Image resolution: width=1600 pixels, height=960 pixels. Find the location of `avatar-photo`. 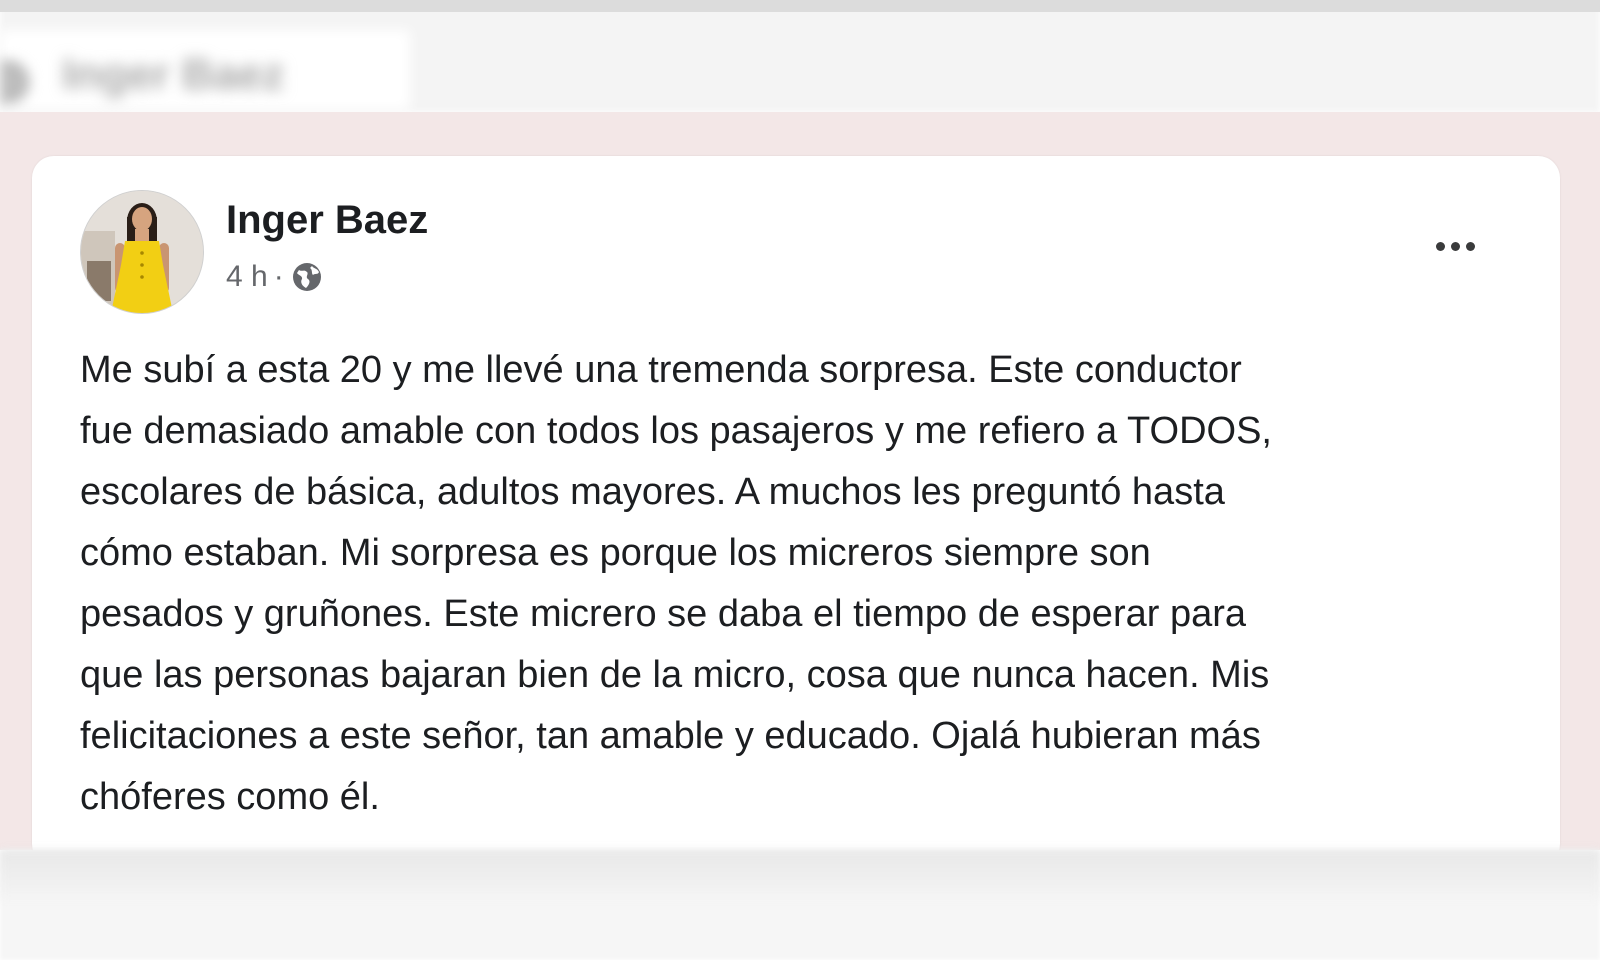

avatar-photo is located at coordinates (142, 252).